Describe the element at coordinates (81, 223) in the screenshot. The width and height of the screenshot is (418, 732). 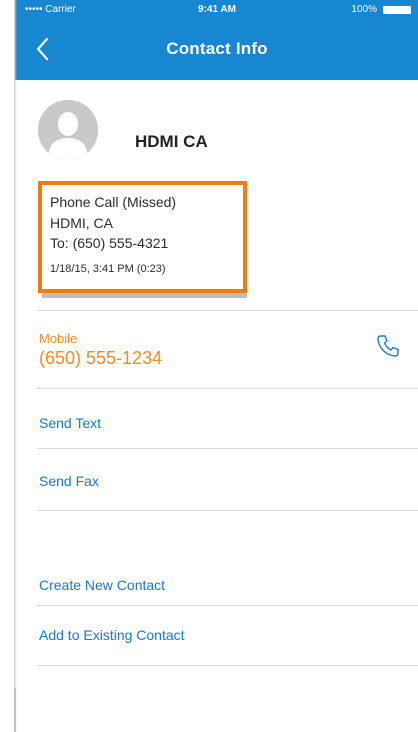
I see `call-location: HDMI, CA` at that location.